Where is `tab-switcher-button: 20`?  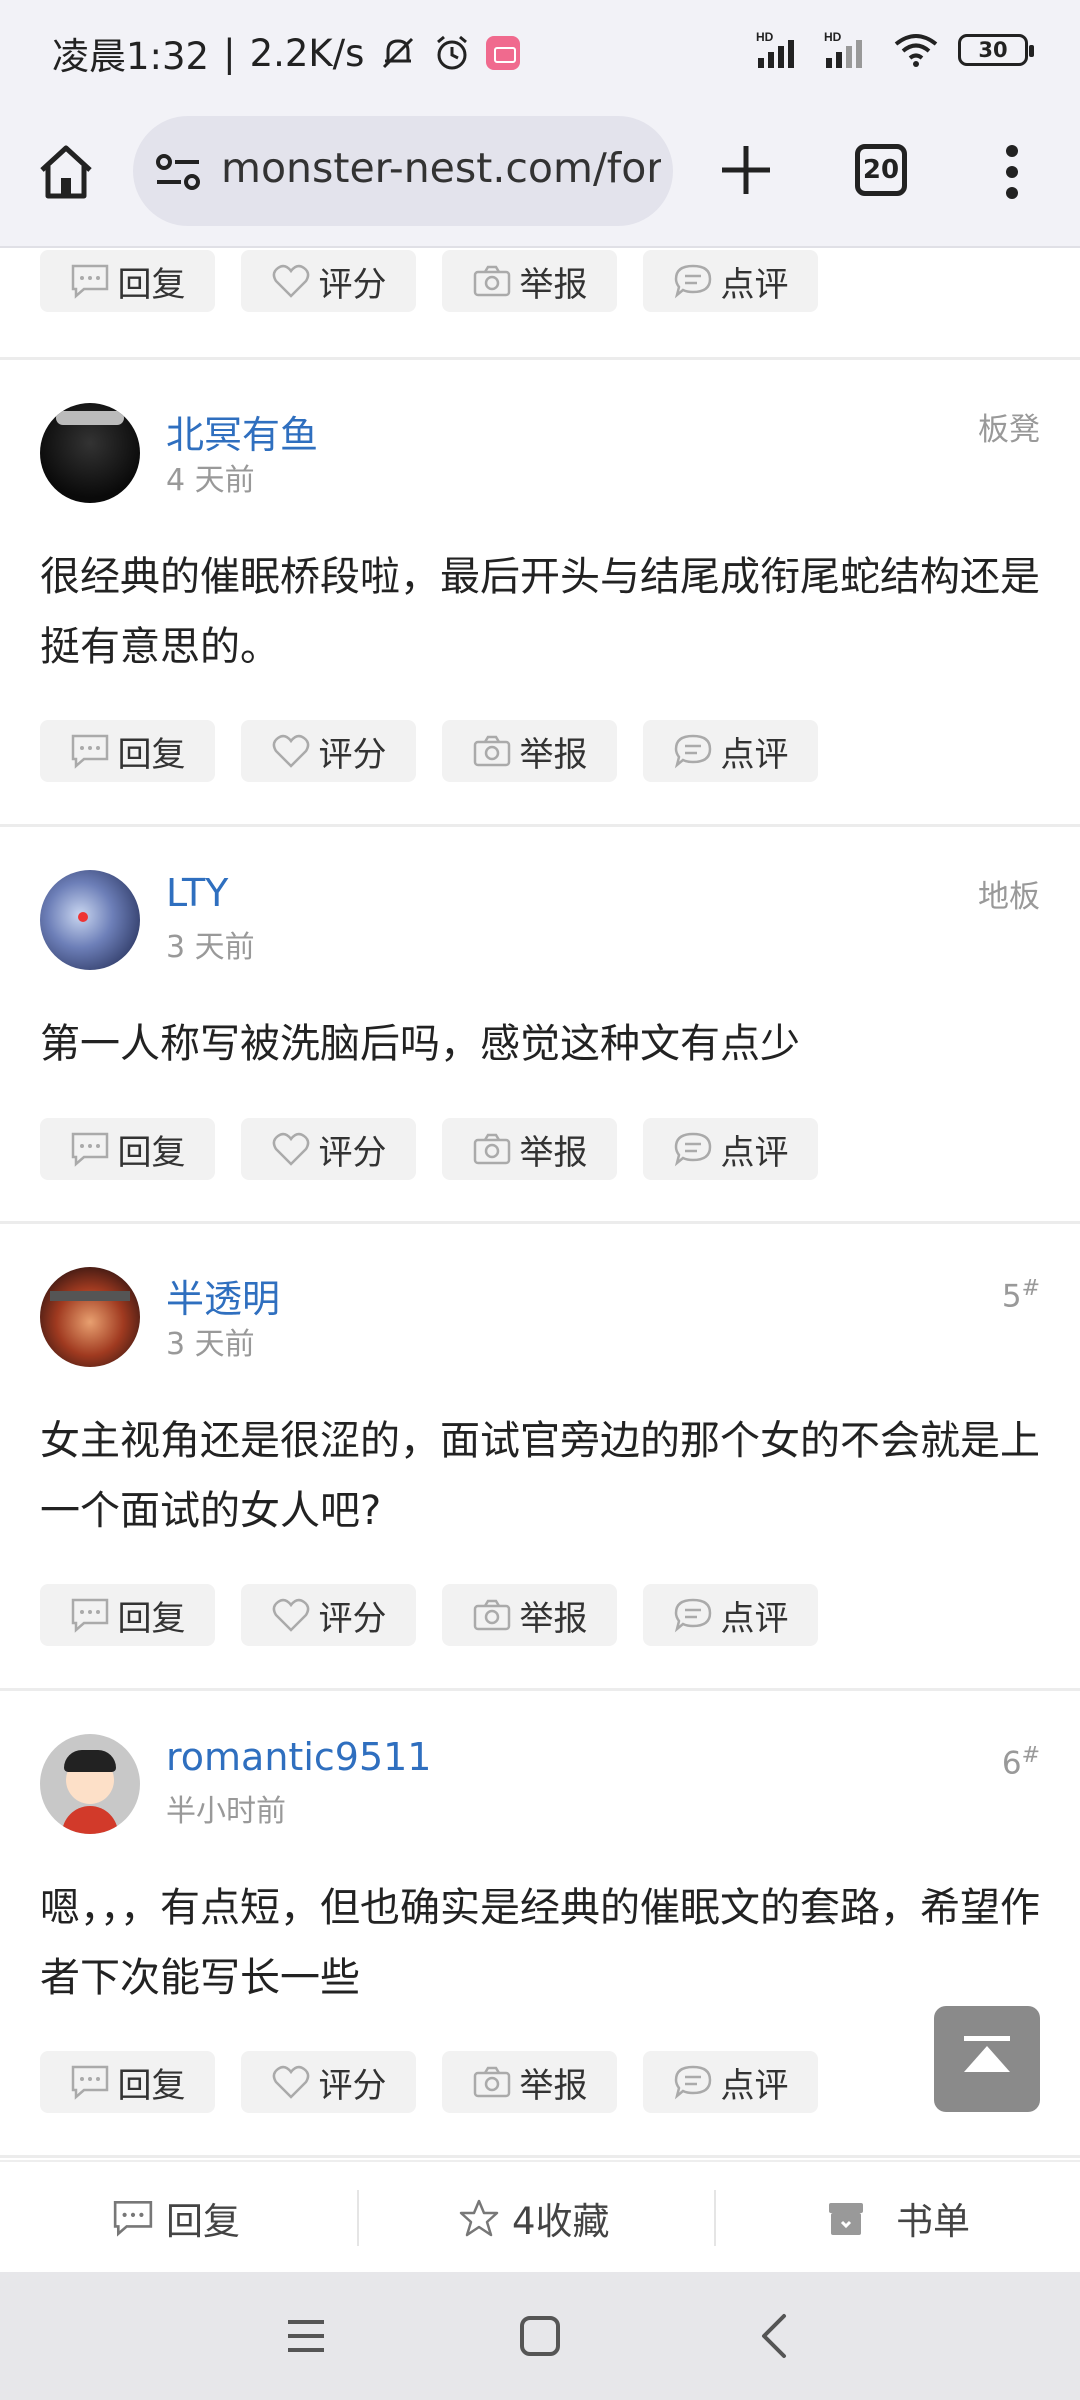 tab-switcher-button: 20 is located at coordinates (881, 170).